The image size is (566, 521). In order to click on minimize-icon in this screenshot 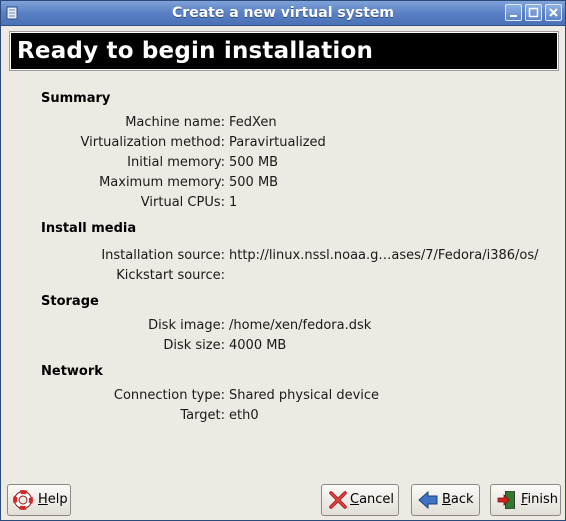, I will do `click(513, 16)`.